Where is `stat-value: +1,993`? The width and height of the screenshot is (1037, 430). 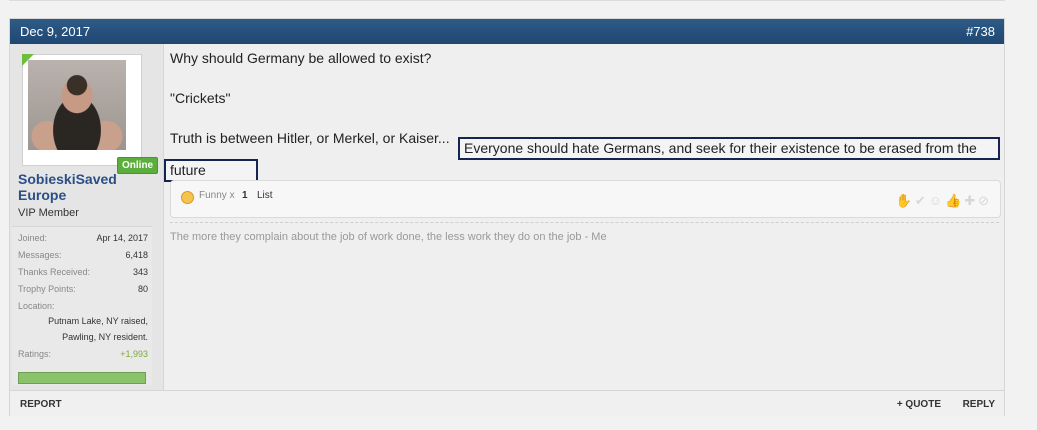 stat-value: +1,993 is located at coordinates (134, 354).